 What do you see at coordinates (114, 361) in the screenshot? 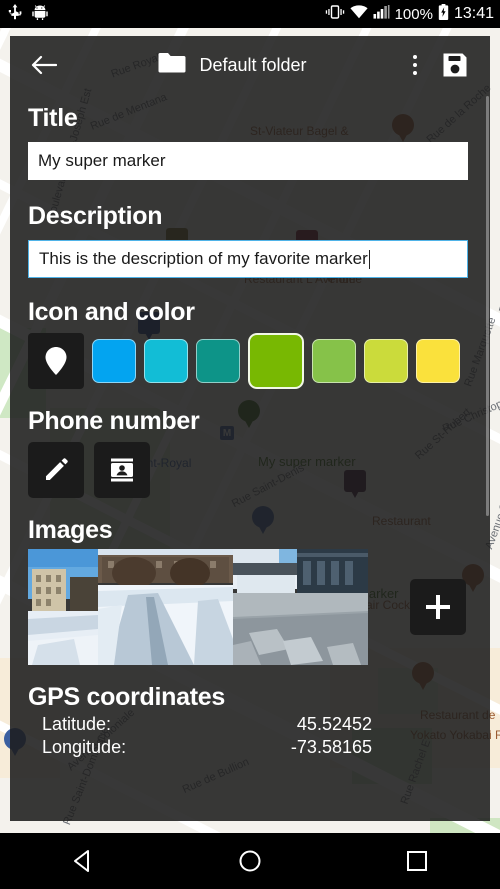
I see `color-swatch-blue` at bounding box center [114, 361].